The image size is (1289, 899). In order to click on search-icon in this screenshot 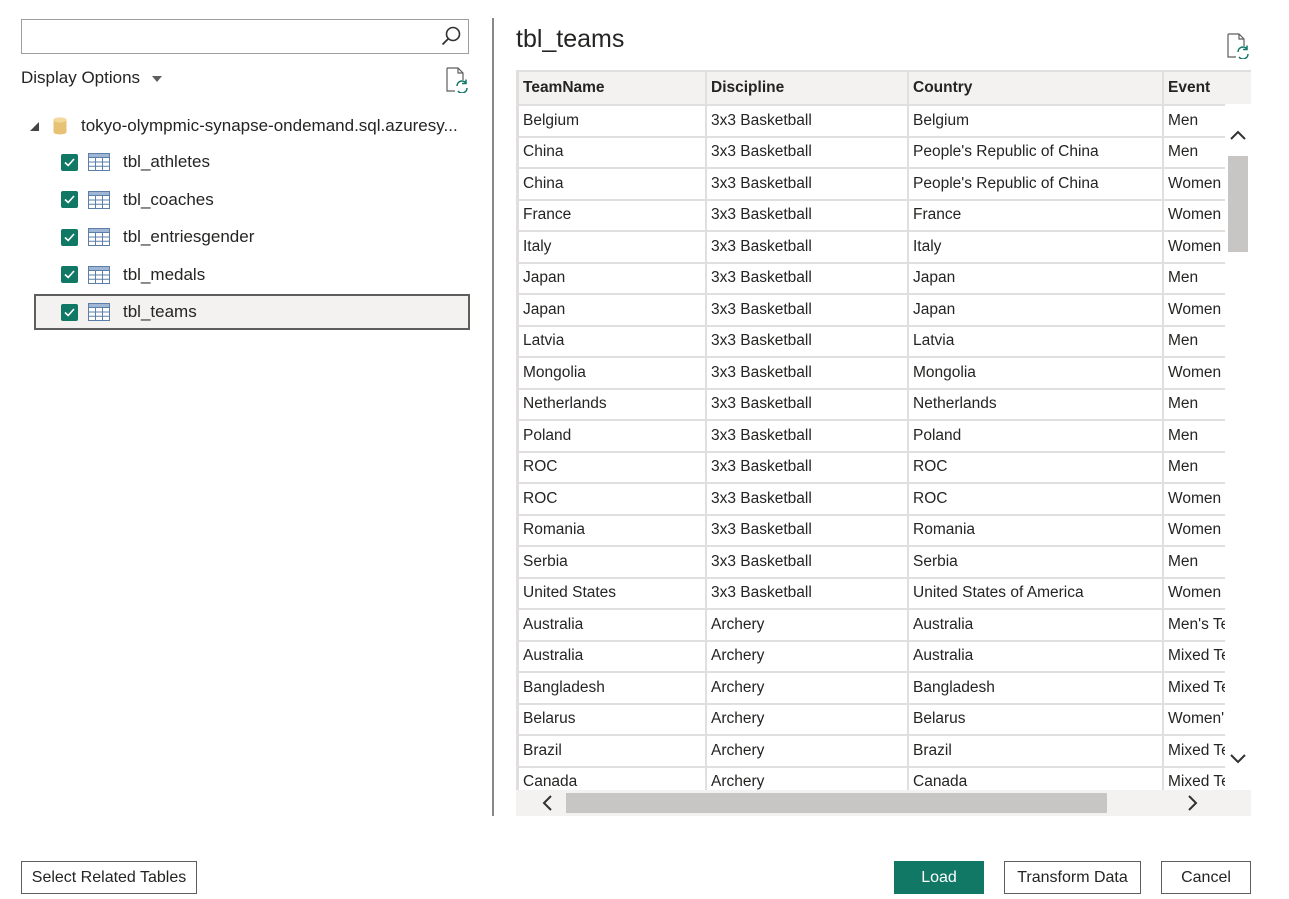, I will do `click(451, 36)`.